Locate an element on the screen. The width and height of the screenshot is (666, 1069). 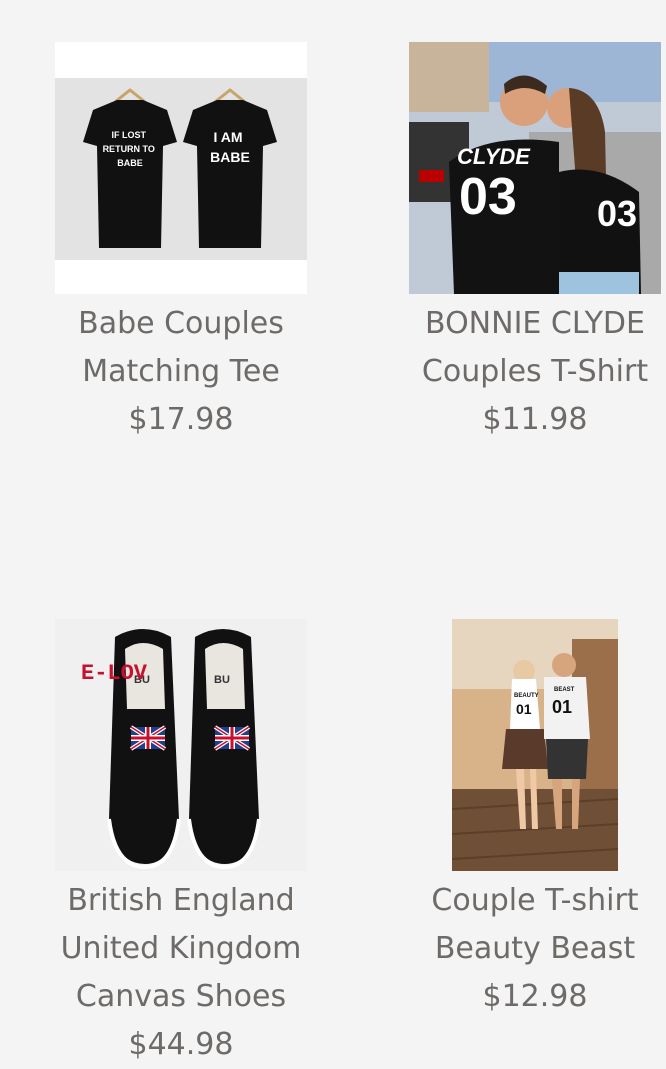
product-price: $17.98 is located at coordinates (181, 419).